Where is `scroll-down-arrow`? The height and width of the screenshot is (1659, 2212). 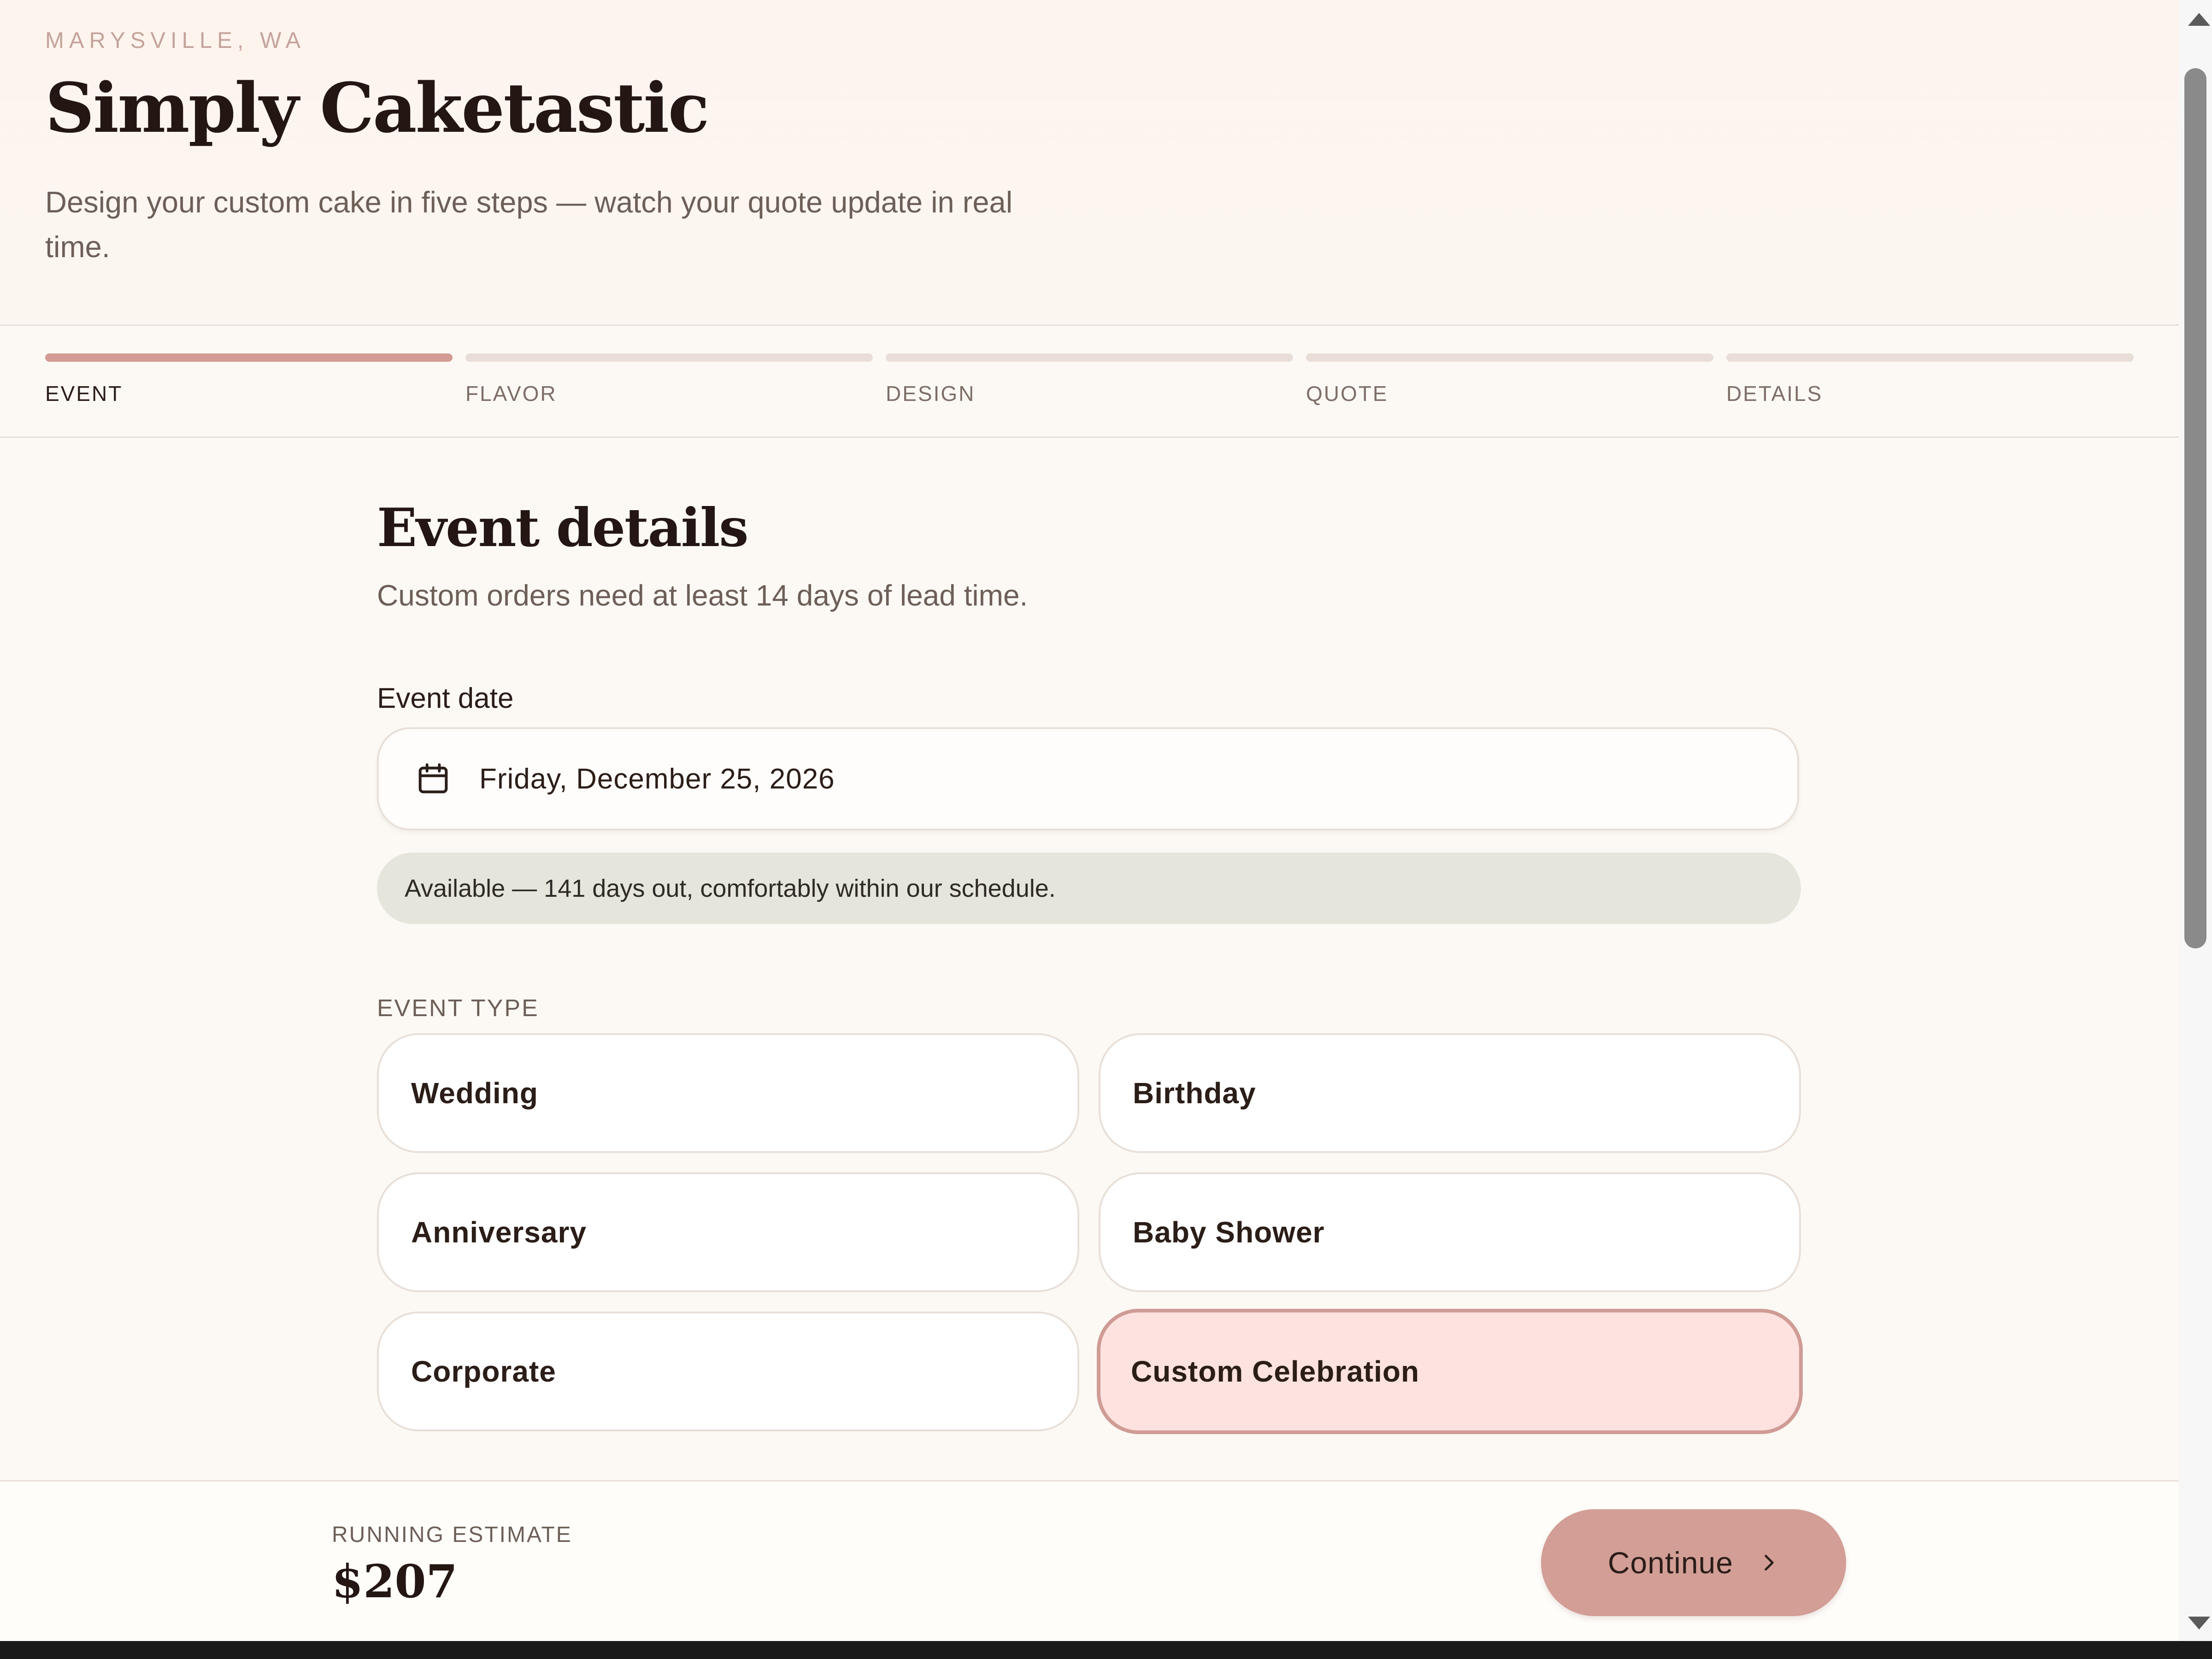 scroll-down-arrow is located at coordinates (2199, 1623).